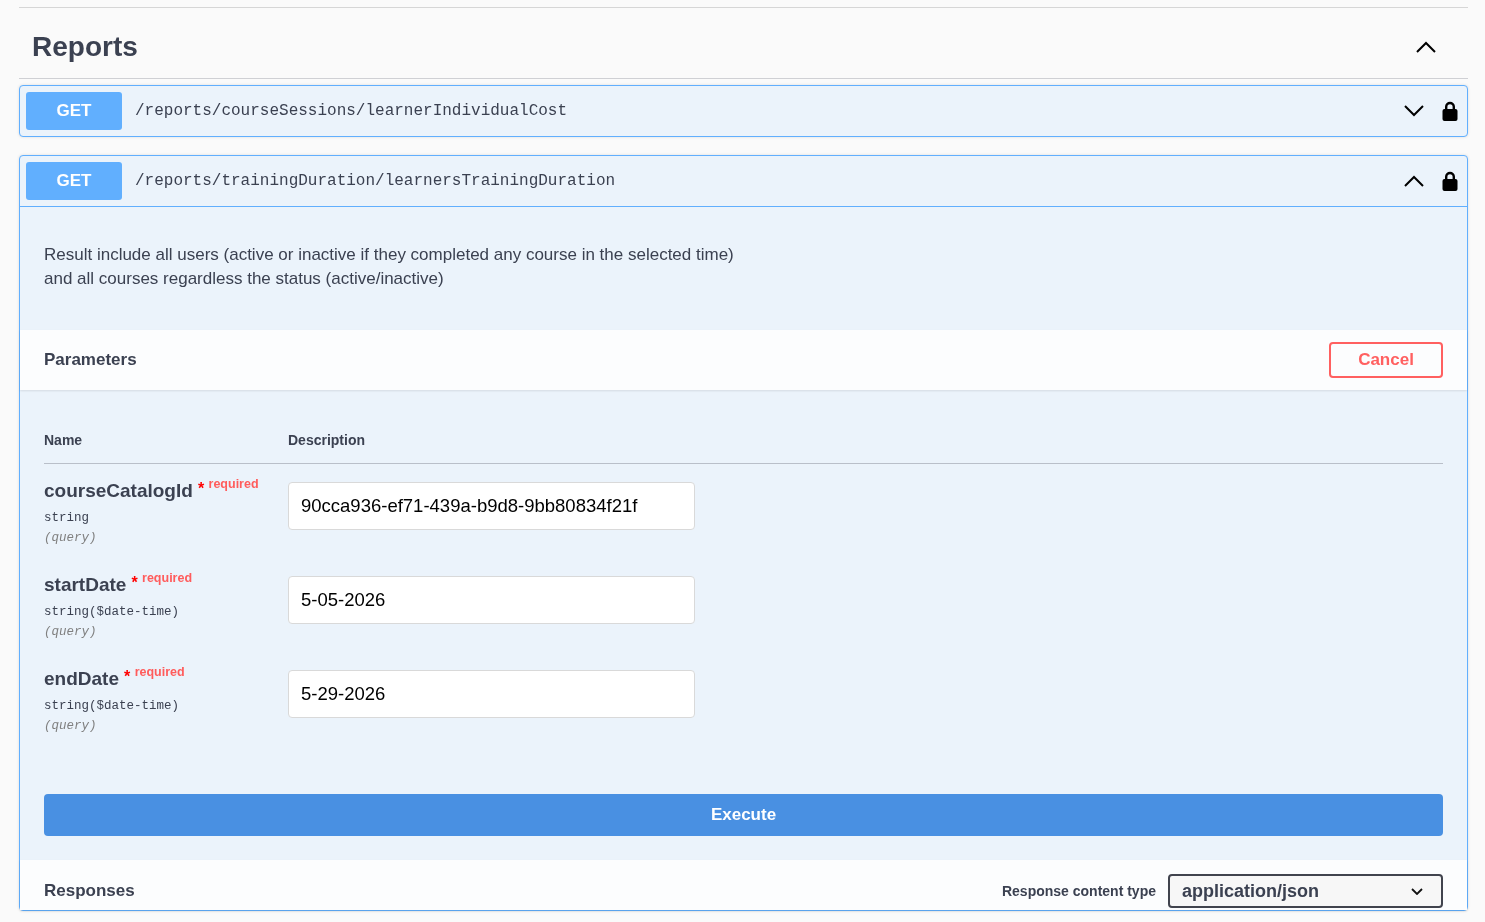  Describe the element at coordinates (63, 440) in the screenshot. I see `column-header: Name` at that location.